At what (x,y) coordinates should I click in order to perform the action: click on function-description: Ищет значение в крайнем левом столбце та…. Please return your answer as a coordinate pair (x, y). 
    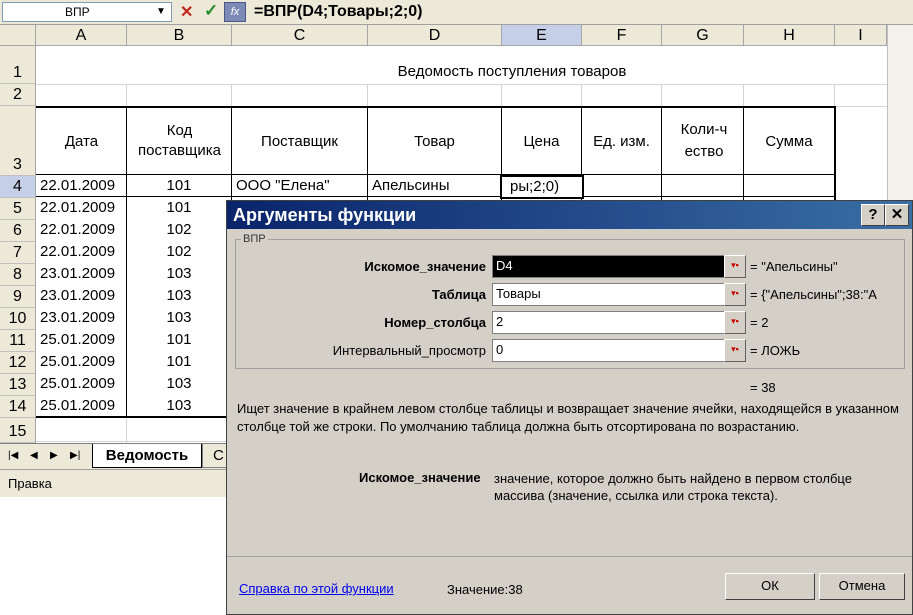
    Looking at the image, I should click on (568, 417).